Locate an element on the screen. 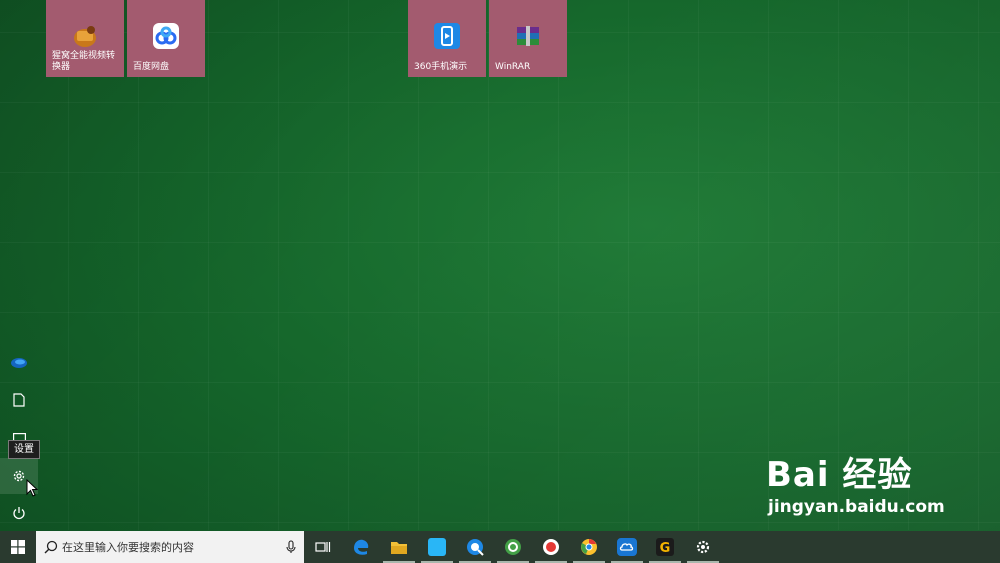 This screenshot has height=563, width=1000. g-app-icon: G is located at coordinates (665, 547).